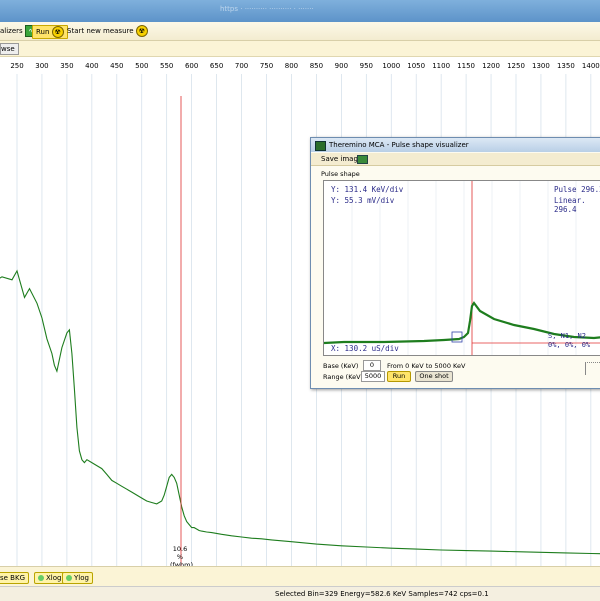 Image resolution: width=600 pixels, height=601 pixels. What do you see at coordinates (320, 146) in the screenshot?
I see `app-icon` at bounding box center [320, 146].